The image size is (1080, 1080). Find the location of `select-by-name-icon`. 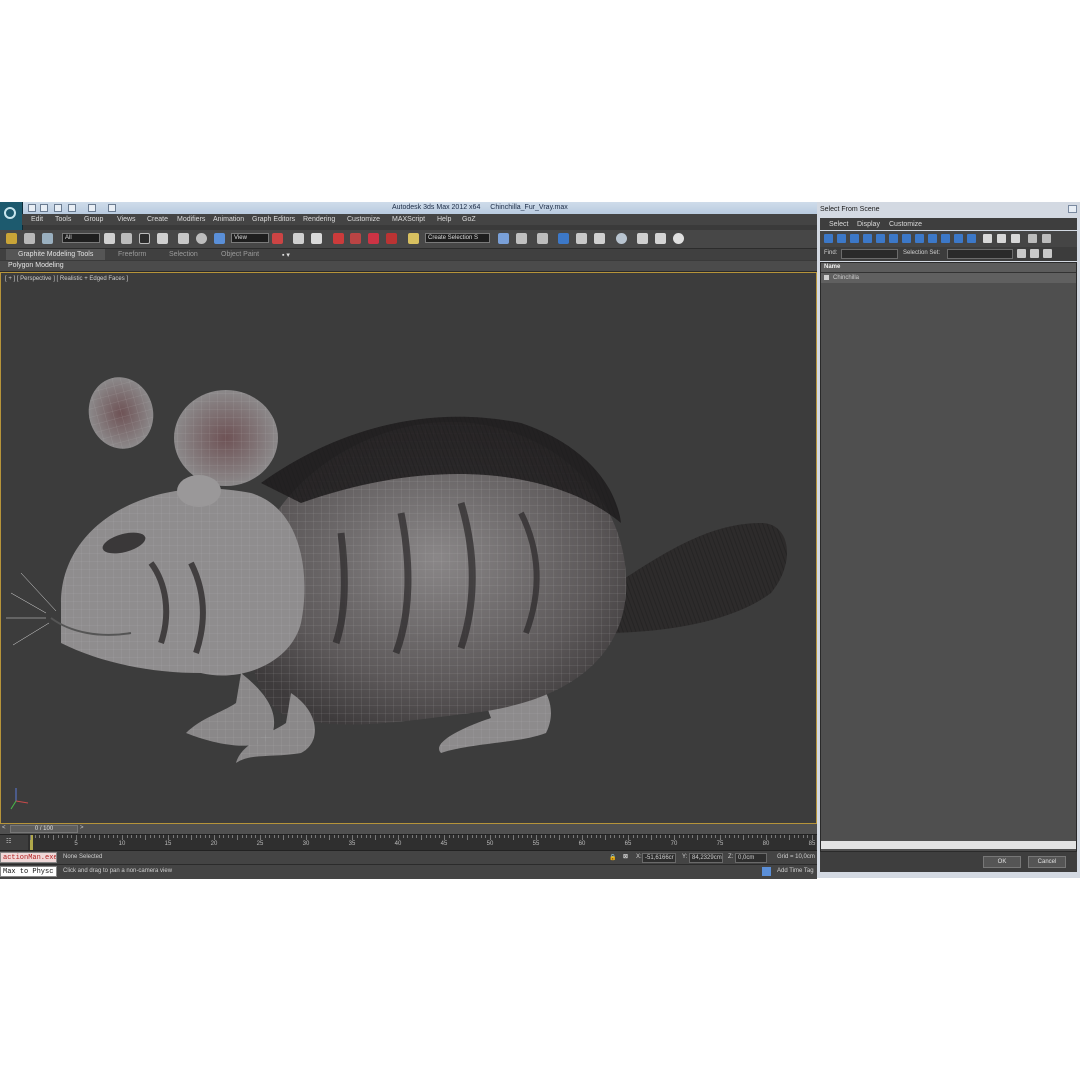

select-by-name-icon is located at coordinates (126, 238).